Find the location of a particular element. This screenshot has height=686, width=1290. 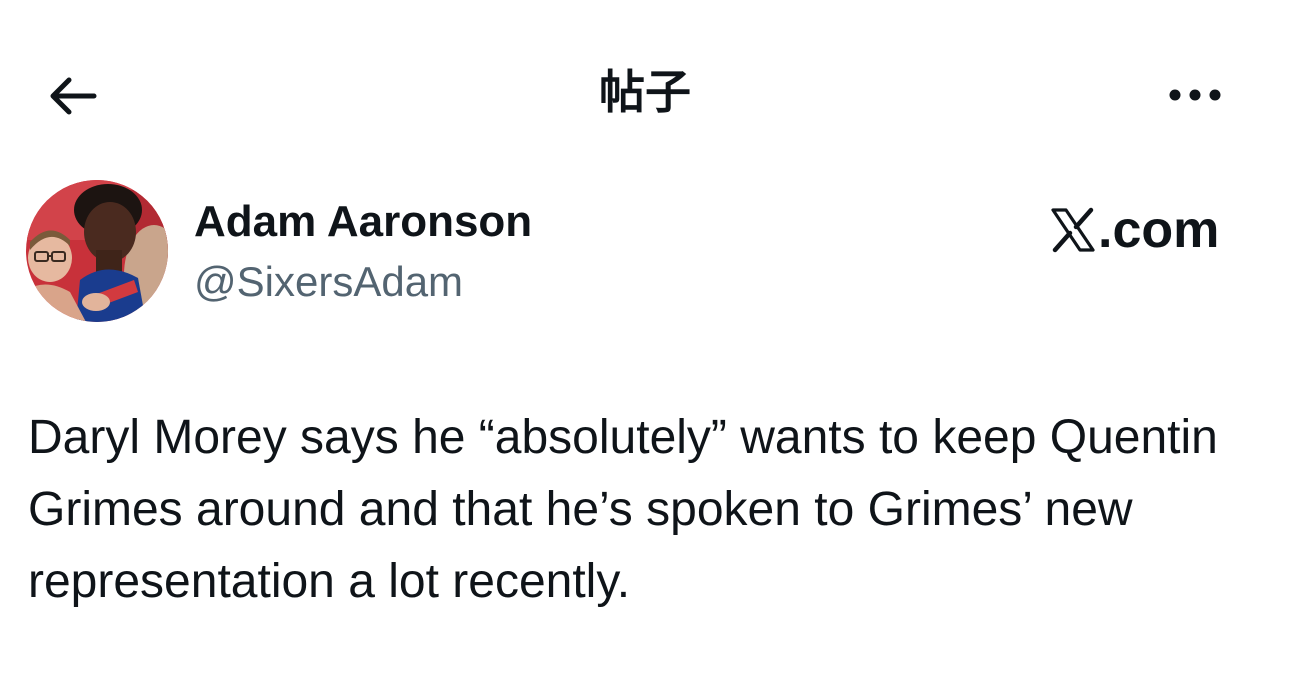

x-com-brand: .com is located at coordinates (1134, 230).